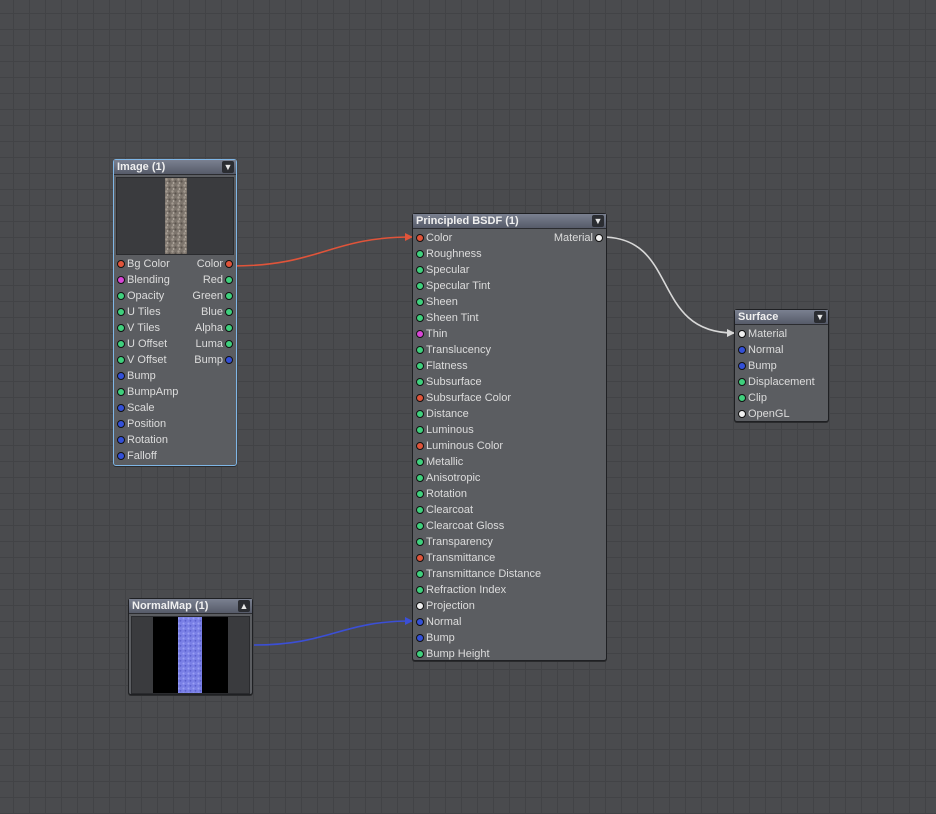 Image resolution: width=936 pixels, height=814 pixels. Describe the element at coordinates (509, 286) in the screenshot. I see `port-row: Specular Tint` at that location.